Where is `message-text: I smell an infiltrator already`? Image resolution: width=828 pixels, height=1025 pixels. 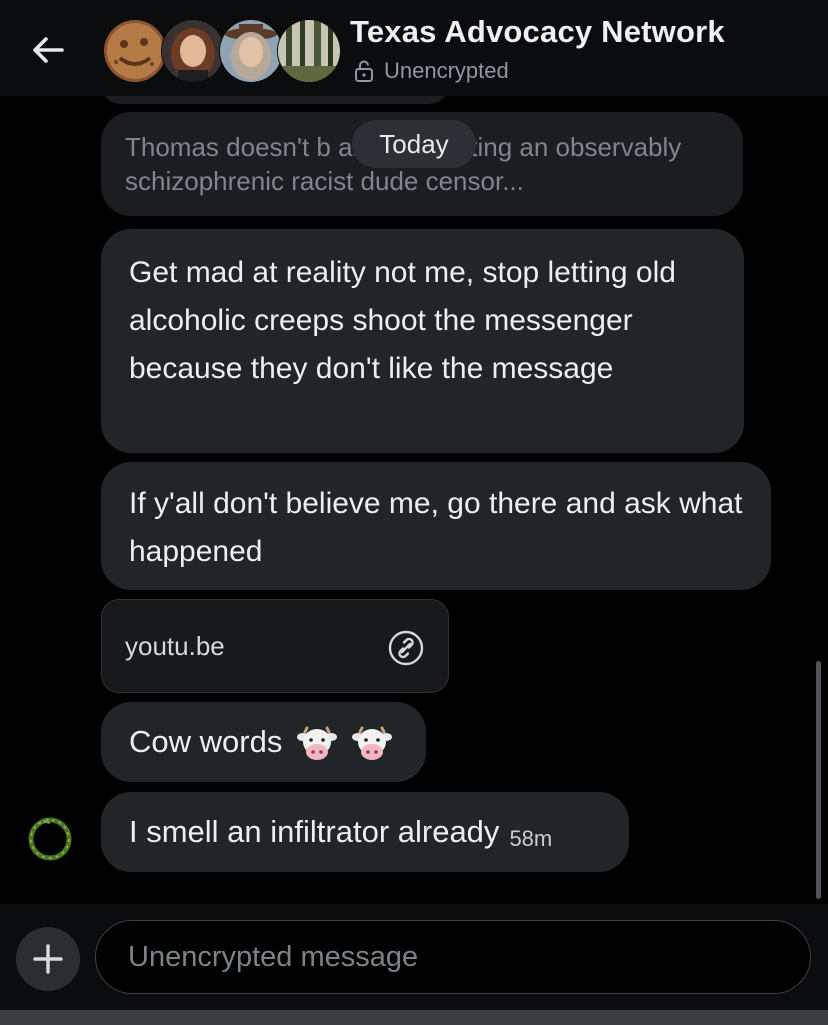
message-text: I smell an infiltrator already is located at coordinates (314, 831).